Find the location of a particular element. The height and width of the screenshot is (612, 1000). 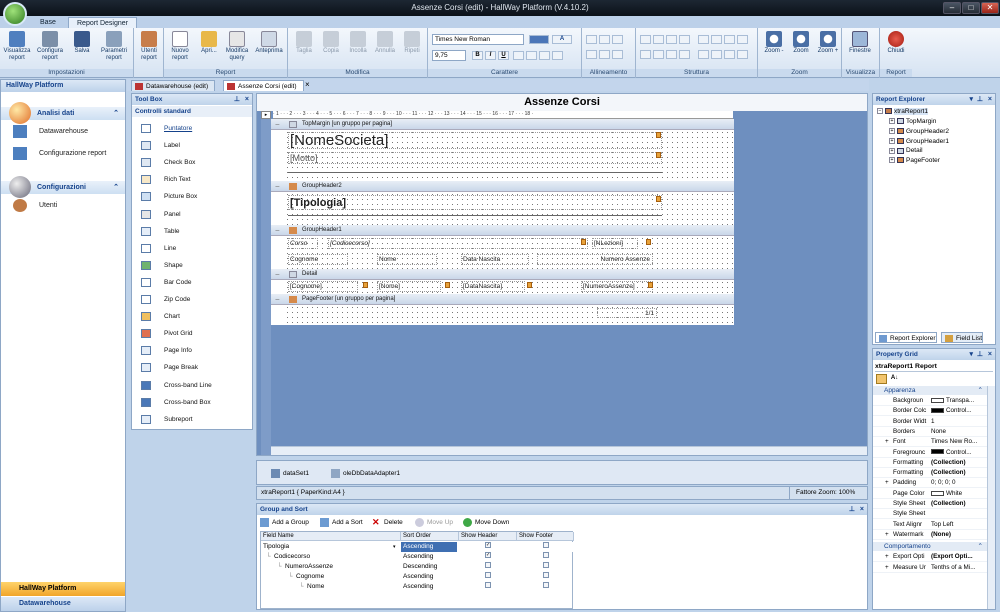

toolbox-item-zip-code: Zip Code is located at coordinates (192, 299).